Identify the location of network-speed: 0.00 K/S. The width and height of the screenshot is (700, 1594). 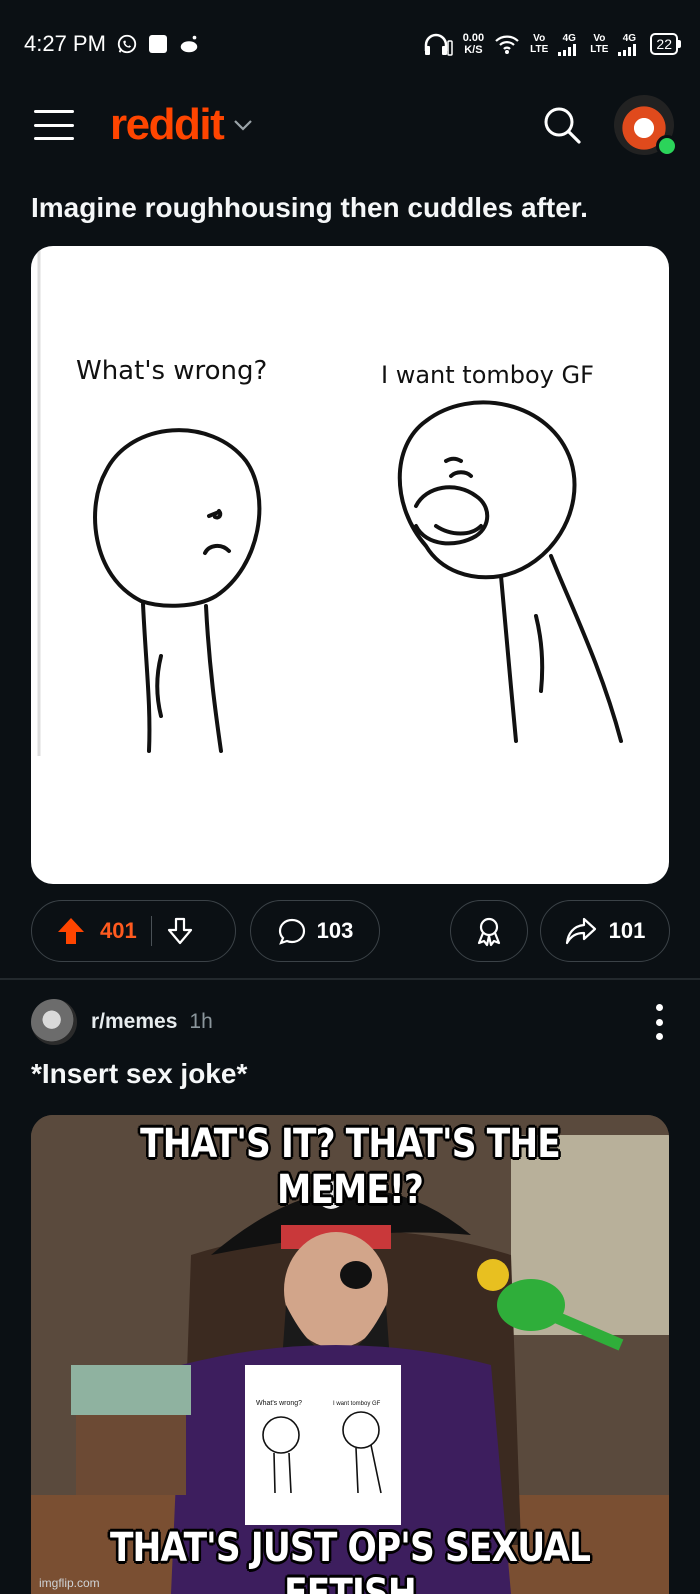
(473, 44).